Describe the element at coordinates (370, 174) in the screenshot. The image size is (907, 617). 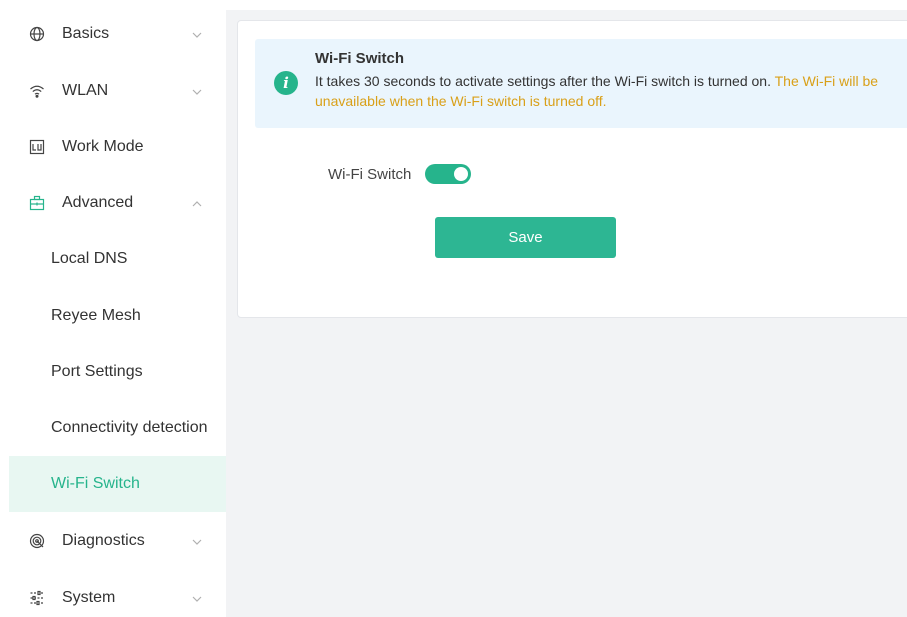
I see `wifi-switch-label: Wi-Fi Switch` at that location.